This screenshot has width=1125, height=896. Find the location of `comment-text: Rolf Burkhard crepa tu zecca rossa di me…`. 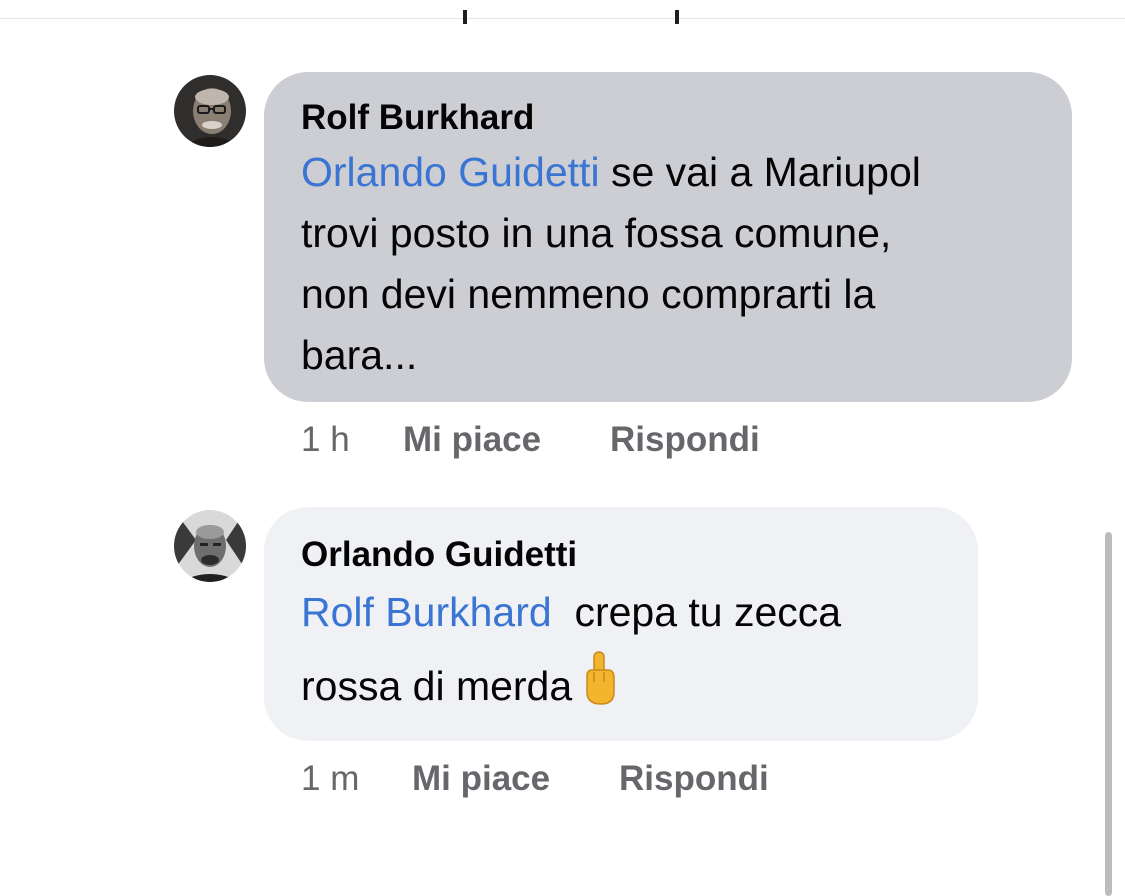

comment-text: Rolf Burkhard crepa tu zecca rossa di me… is located at coordinates (621, 652).